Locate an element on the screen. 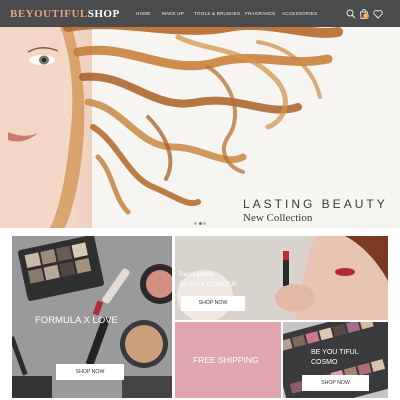 Image resolution: width=400 pixels, height=400 pixels. hero-title: LASTING BEAUTY is located at coordinates (315, 204).